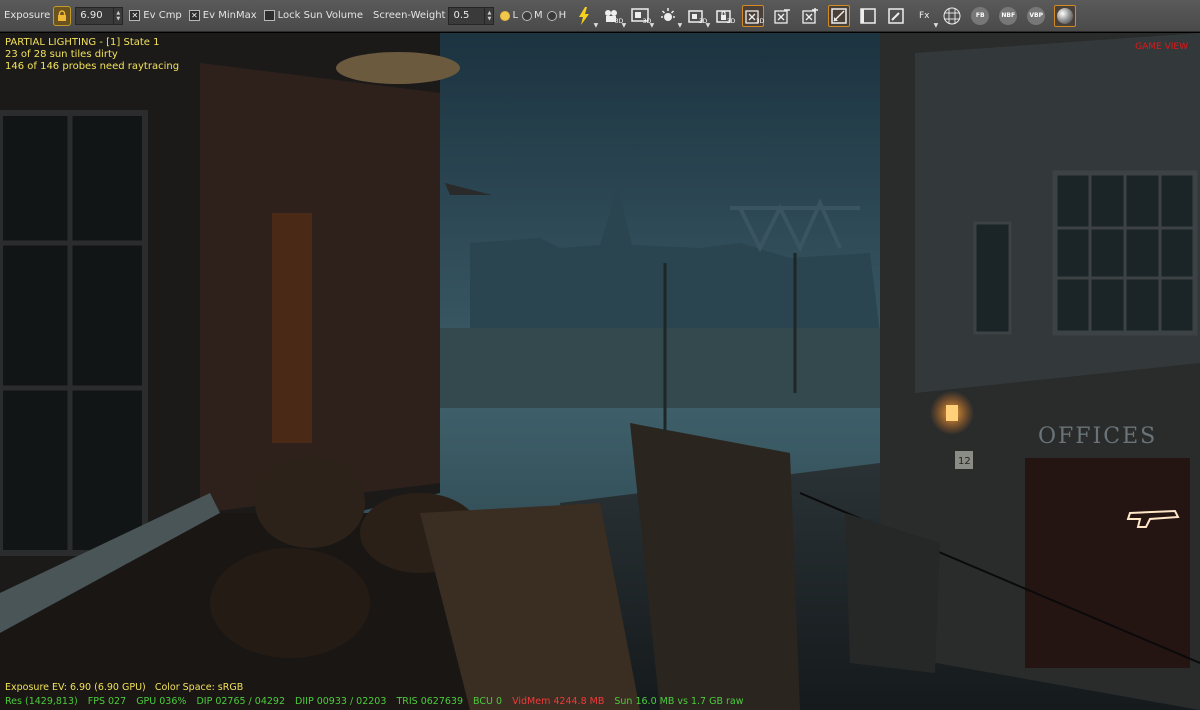  I want to click on pencil-button, so click(896, 16).